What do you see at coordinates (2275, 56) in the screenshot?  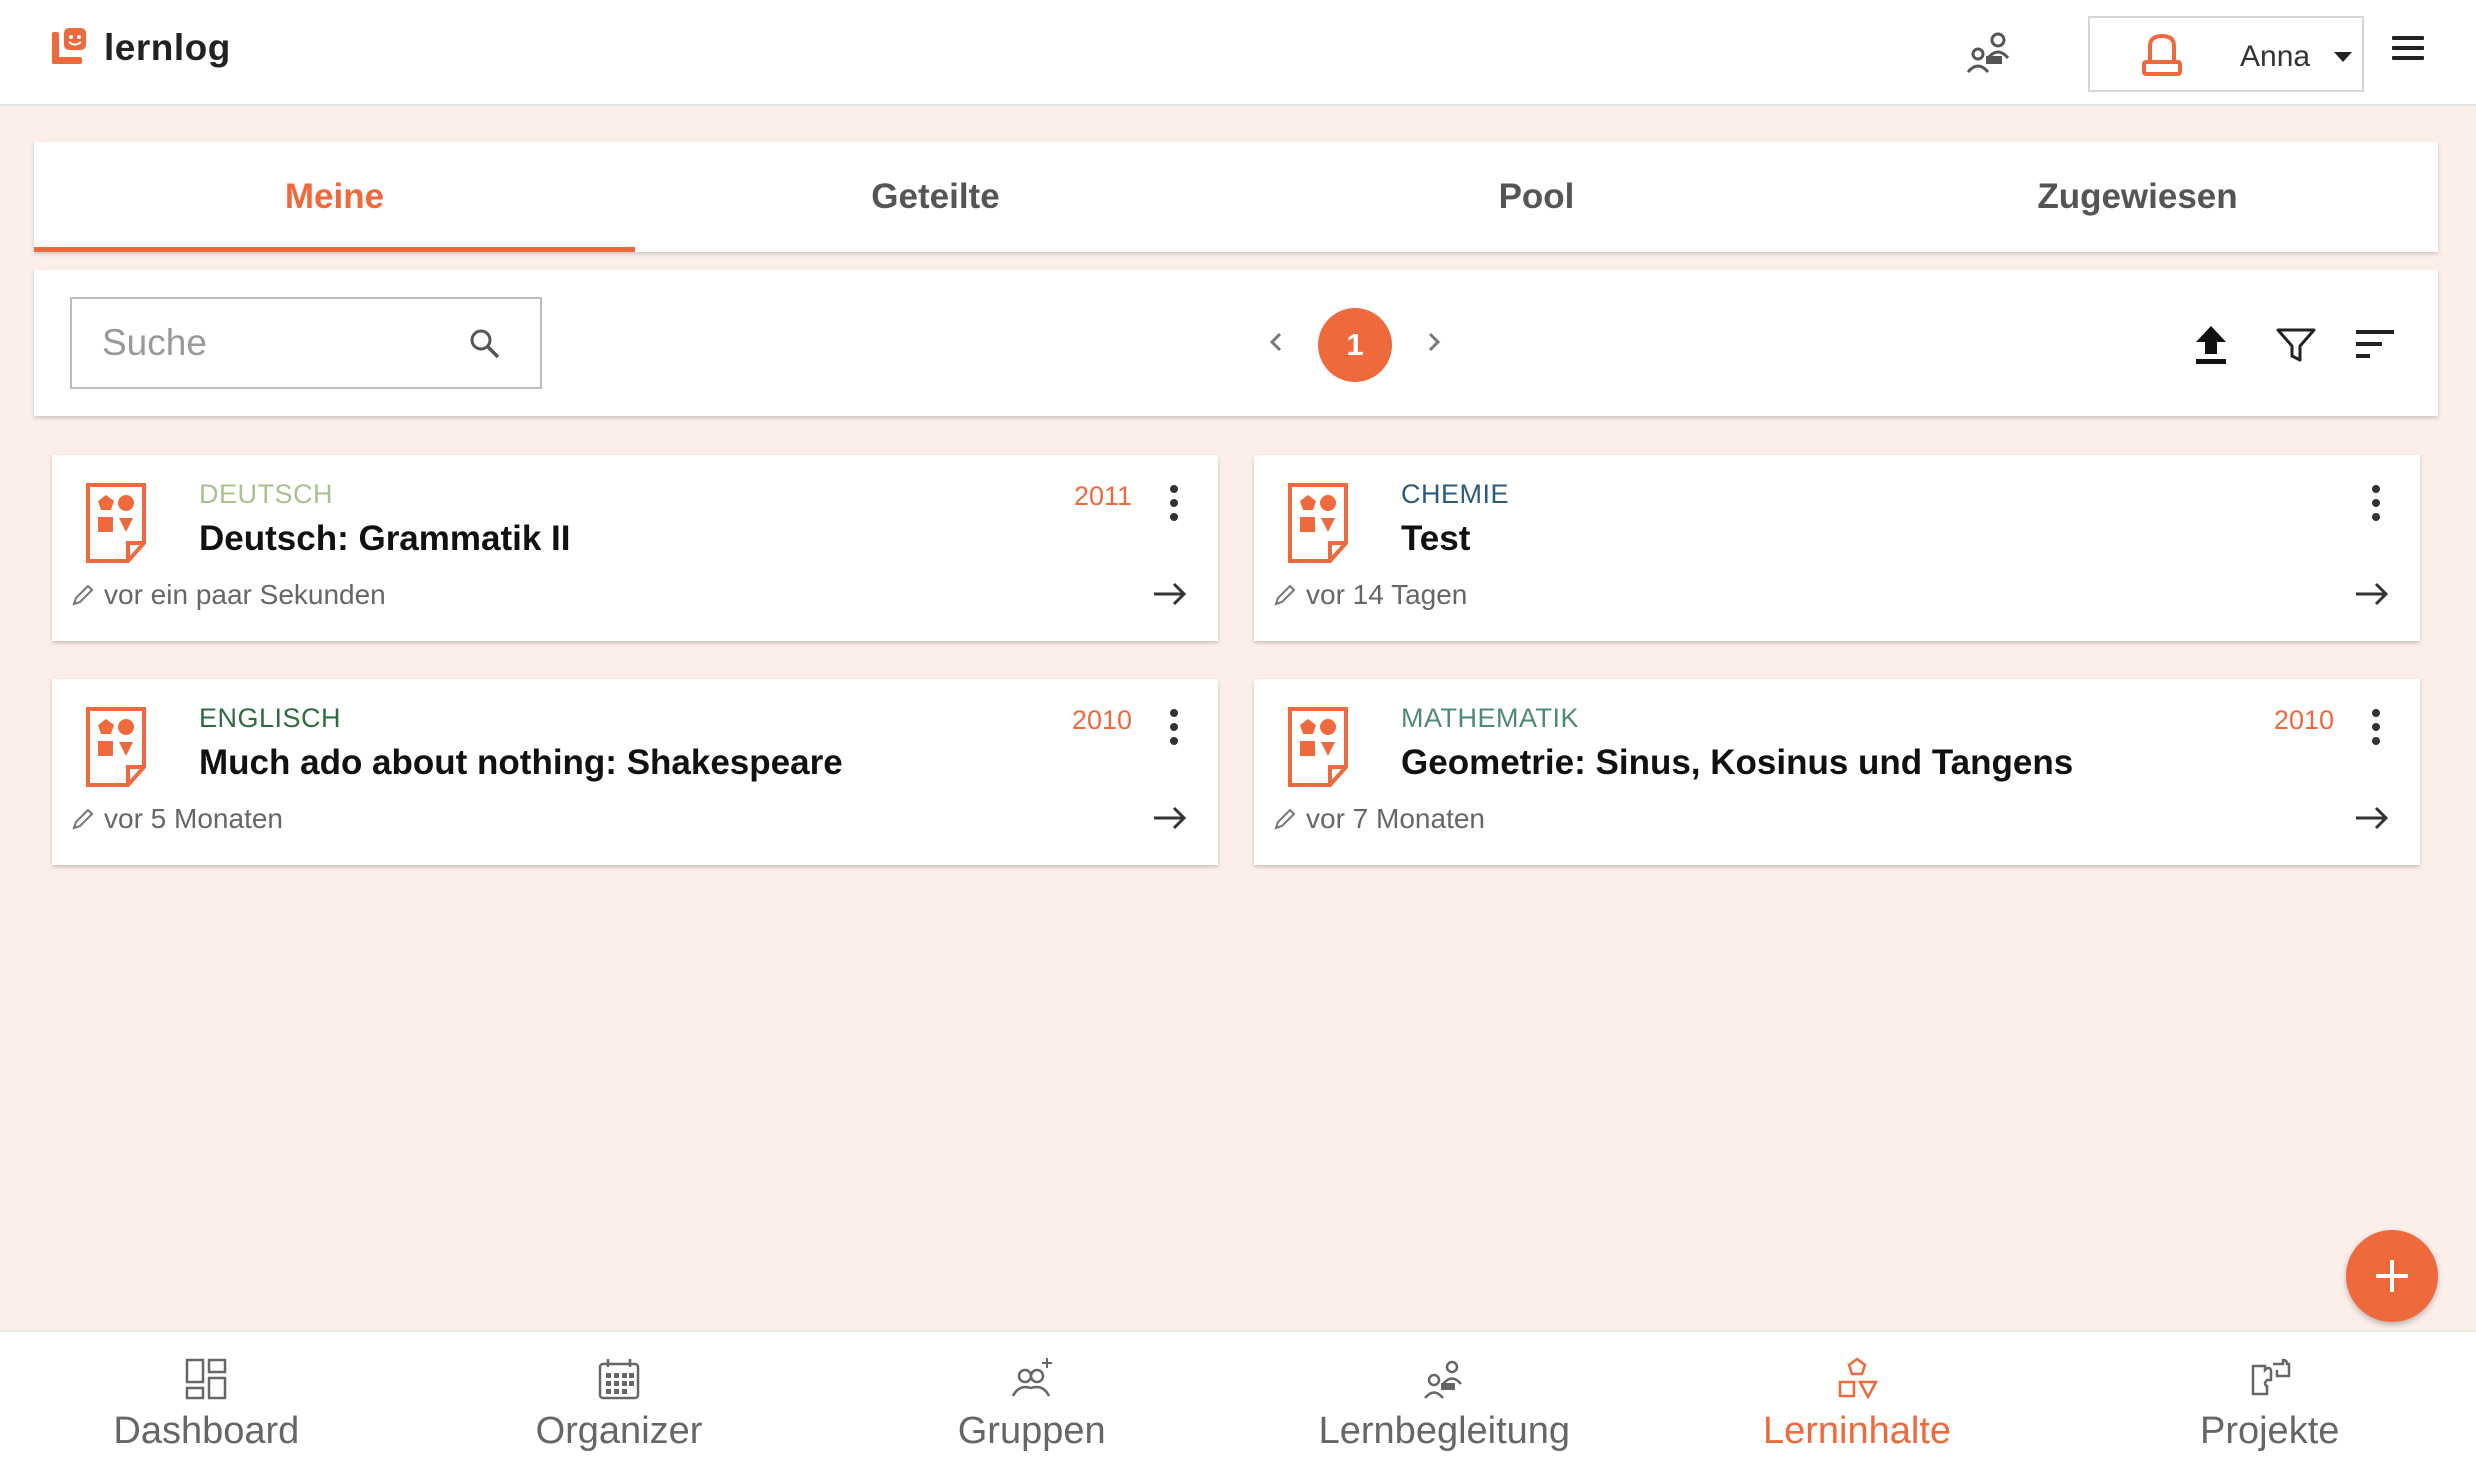 I see `user-name: Anna` at bounding box center [2275, 56].